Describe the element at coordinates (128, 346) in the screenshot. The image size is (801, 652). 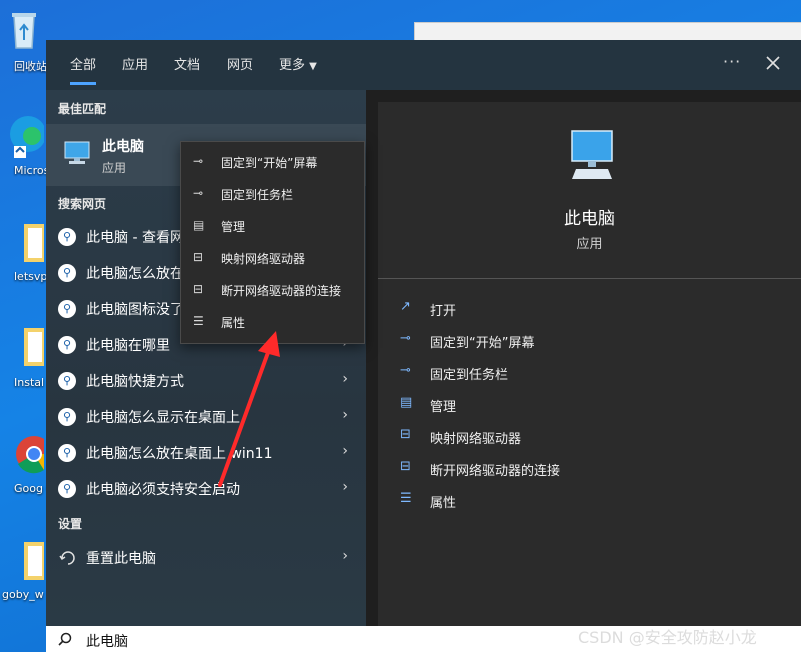
I see `web-result-text: 此电脑在哪里` at that location.